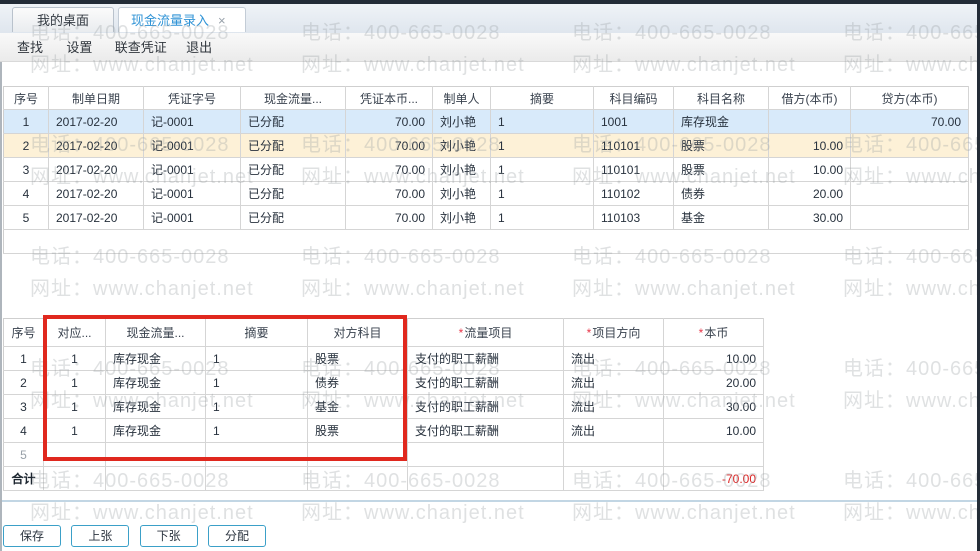 Image resolution: width=980 pixels, height=551 pixels. I want to click on table-row: 1 1 库存现金 1 股票 支付的职工薪酬 流出 10.00, so click(383, 358).